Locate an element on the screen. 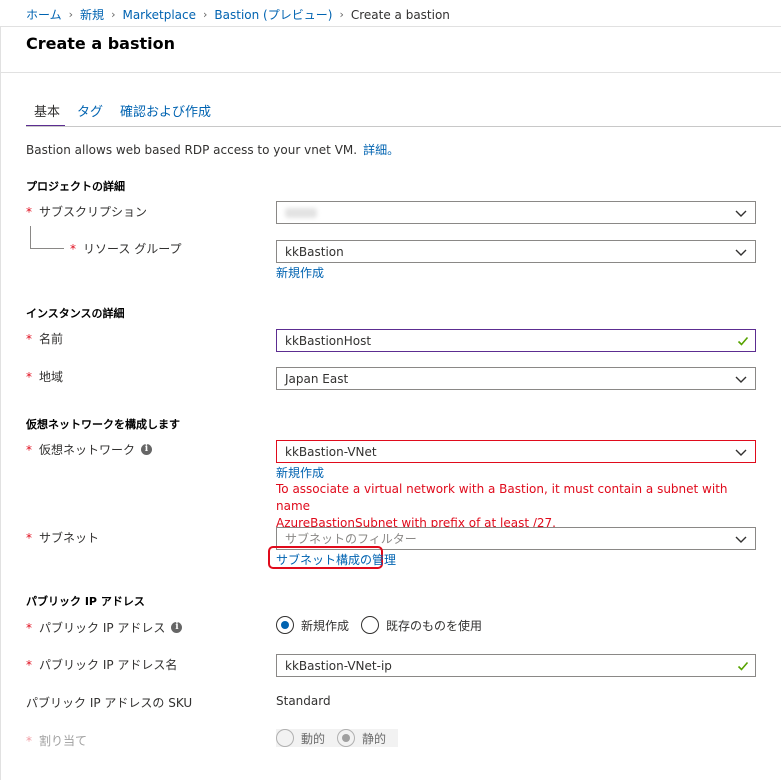 The height and width of the screenshot is (780, 781). subscription-value is located at coordinates (301, 212).